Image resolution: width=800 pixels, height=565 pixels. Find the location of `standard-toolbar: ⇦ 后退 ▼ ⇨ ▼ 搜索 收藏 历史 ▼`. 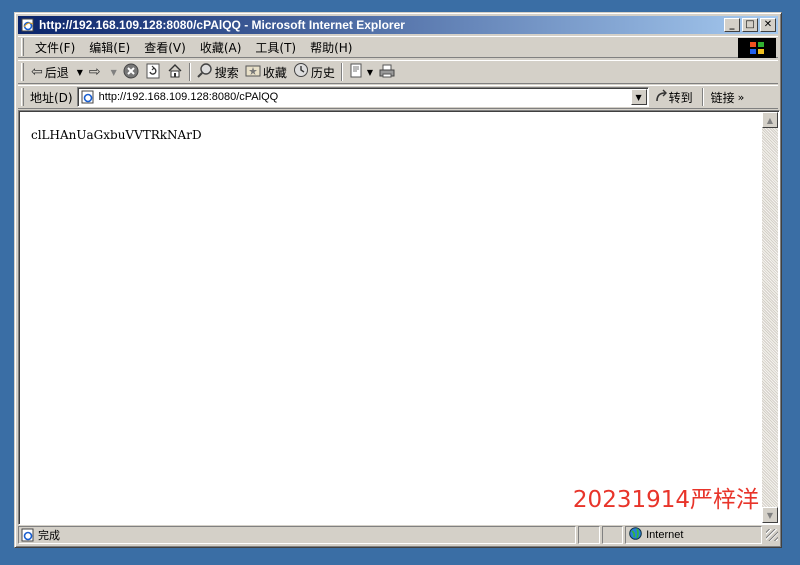

standard-toolbar: ⇦ 后退 ▼ ⇨ ▼ 搜索 收藏 历史 ▼ is located at coordinates (398, 72).